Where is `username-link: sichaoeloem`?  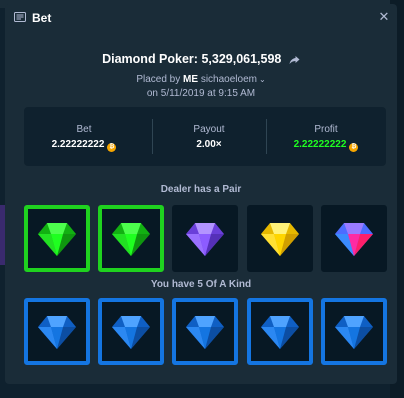
username-link: sichaoeloem is located at coordinates (229, 79).